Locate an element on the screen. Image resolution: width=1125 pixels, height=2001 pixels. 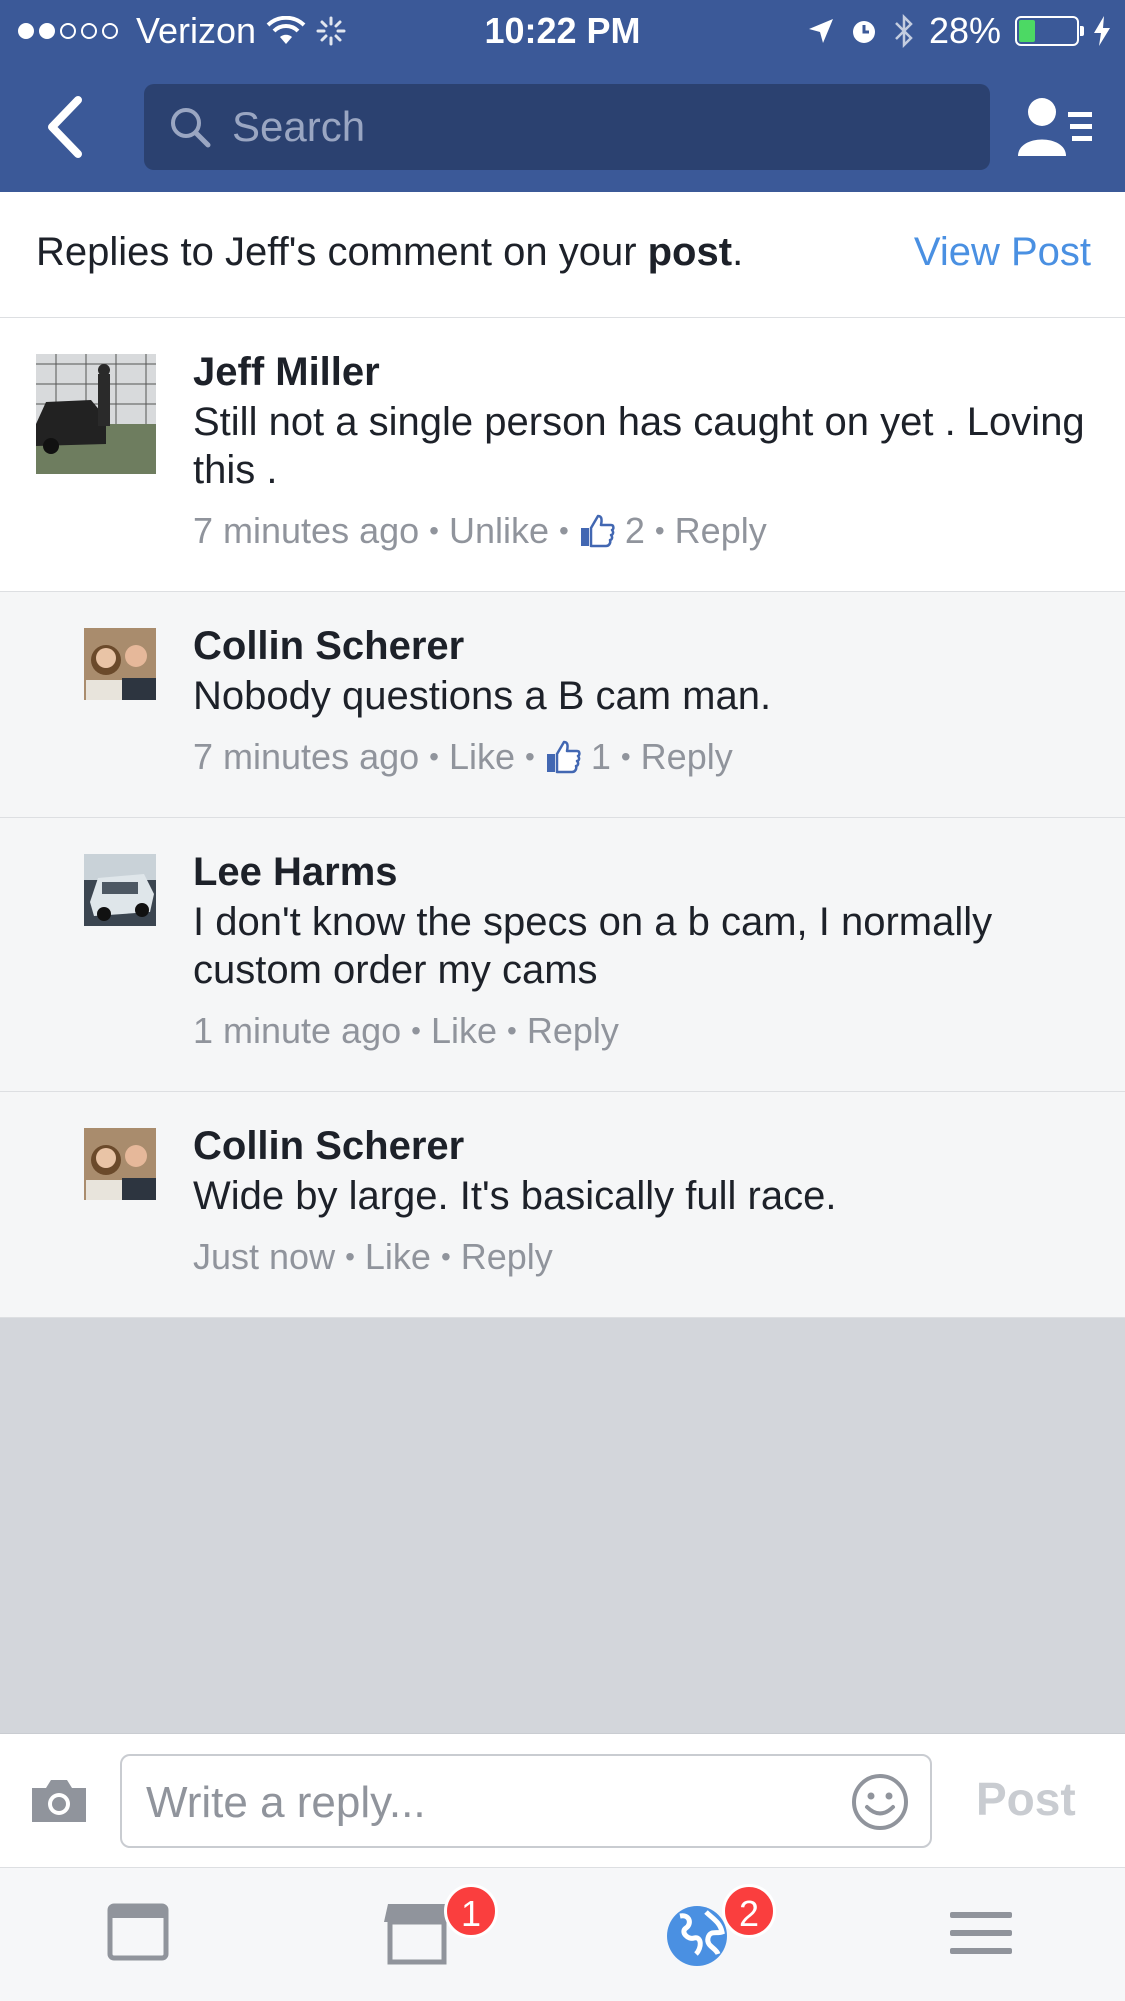
comment-timestamp: 1 minute ago is located at coordinates (297, 1030).